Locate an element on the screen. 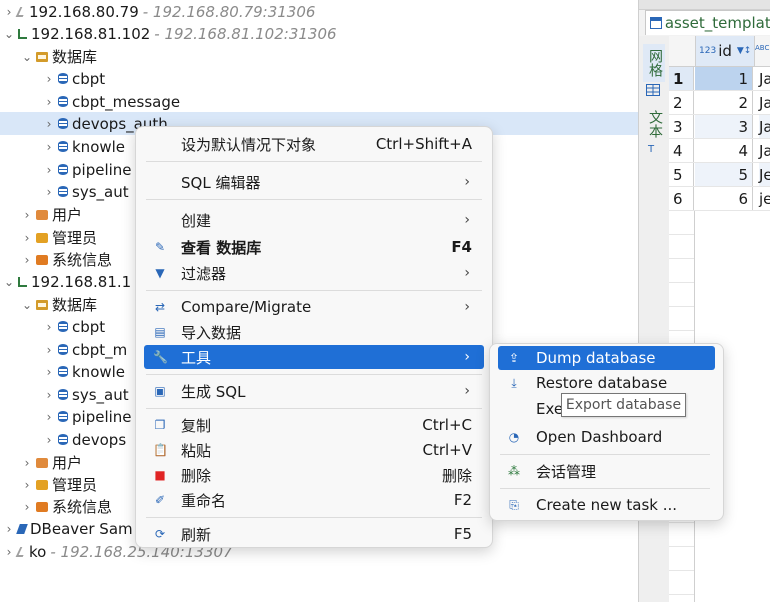 The height and width of the screenshot is (602, 770). tab-grid: 网格 is located at coordinates (654, 63).